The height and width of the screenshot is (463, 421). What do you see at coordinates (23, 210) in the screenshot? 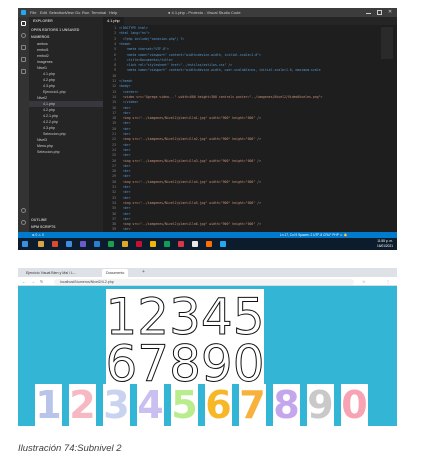
I see `account-icon` at bounding box center [23, 210].